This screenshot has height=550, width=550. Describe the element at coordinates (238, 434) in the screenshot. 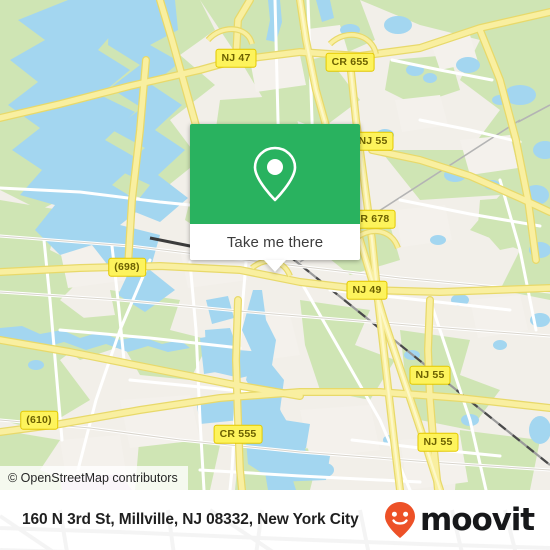

I see `road-shield: CR 555` at that location.